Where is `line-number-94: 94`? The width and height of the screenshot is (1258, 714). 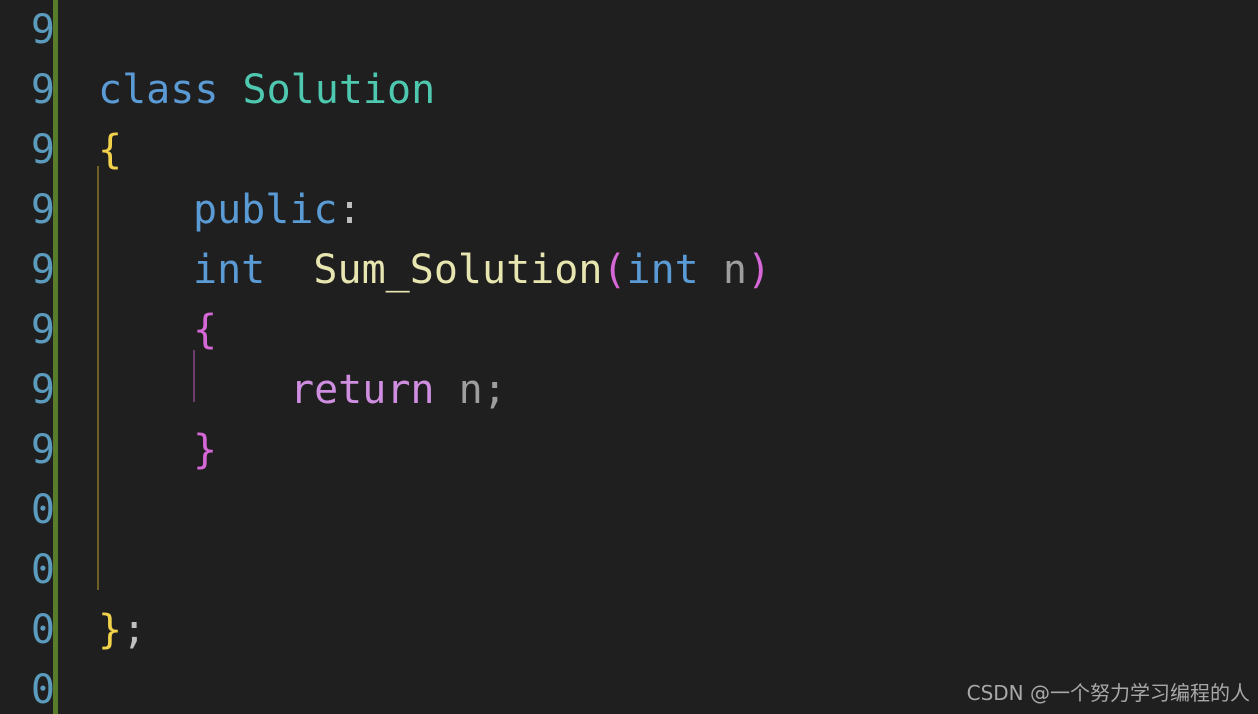
line-number-94: 94 is located at coordinates (26, 150).